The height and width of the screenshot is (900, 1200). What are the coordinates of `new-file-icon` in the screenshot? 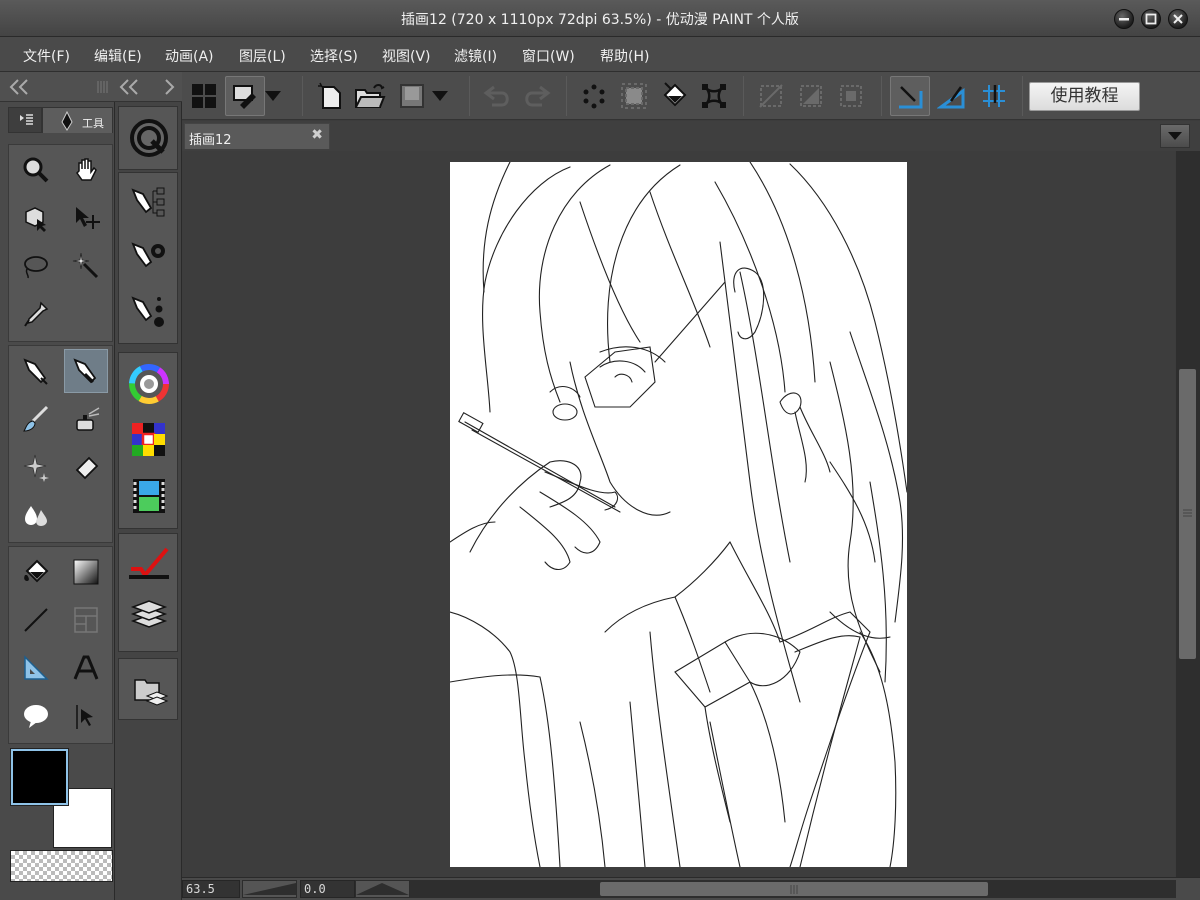 It's located at (329, 95).